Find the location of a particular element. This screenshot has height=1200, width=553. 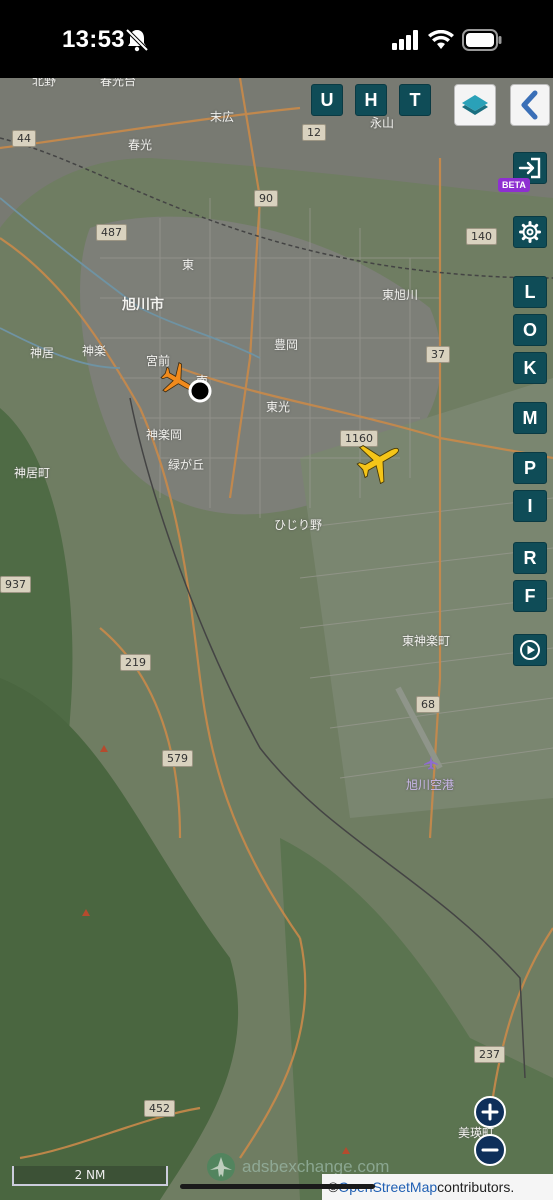

bell-slash-icon is located at coordinates (137, 40).